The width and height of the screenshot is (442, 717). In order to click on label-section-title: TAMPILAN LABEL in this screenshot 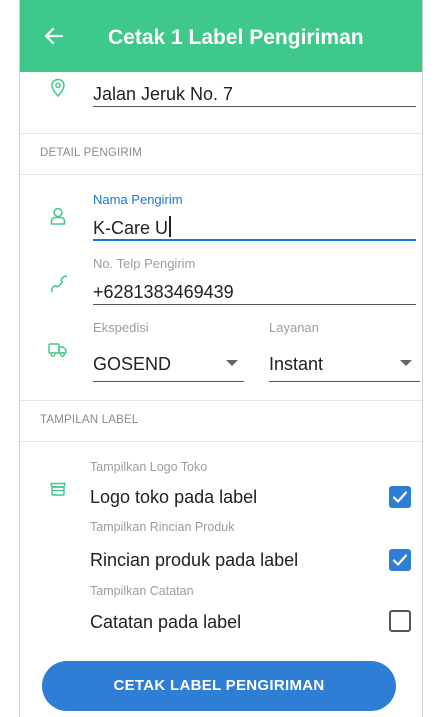, I will do `click(89, 420)`.